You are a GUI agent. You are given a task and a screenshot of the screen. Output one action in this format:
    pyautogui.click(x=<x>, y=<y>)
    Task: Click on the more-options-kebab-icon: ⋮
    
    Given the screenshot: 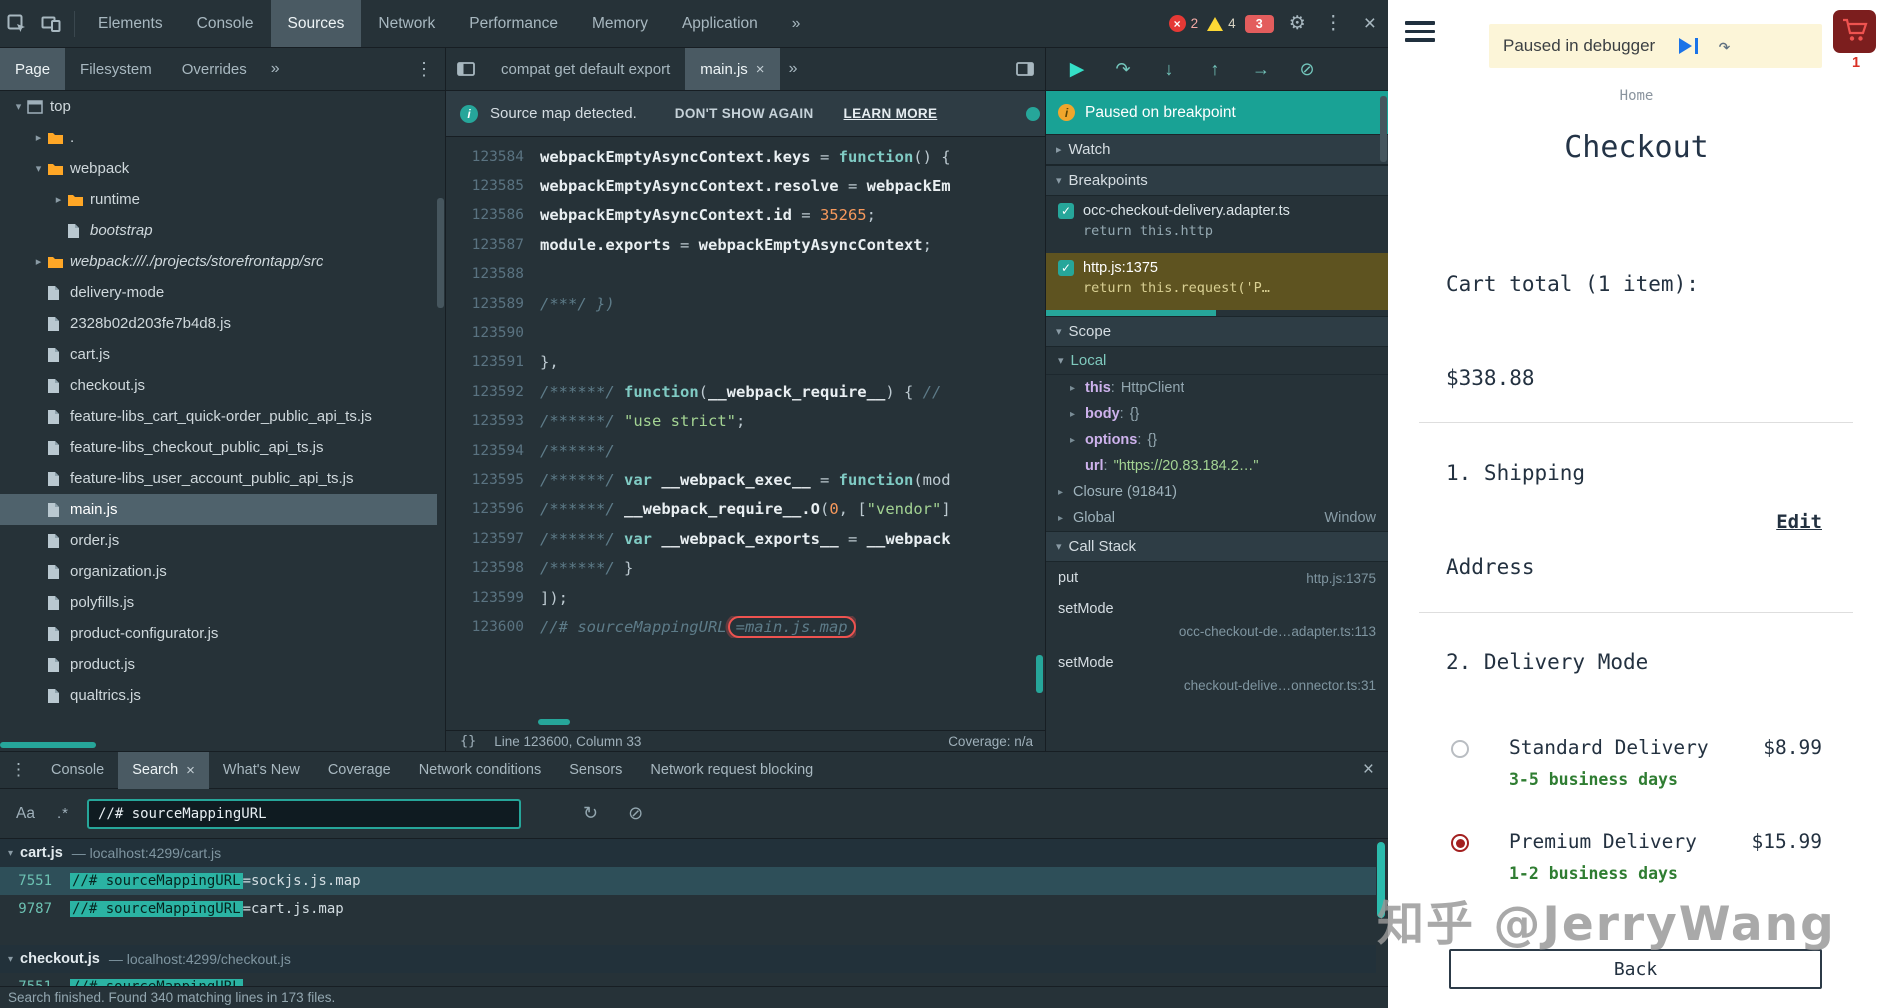 What is the action you would take?
    pyautogui.click(x=1333, y=23)
    